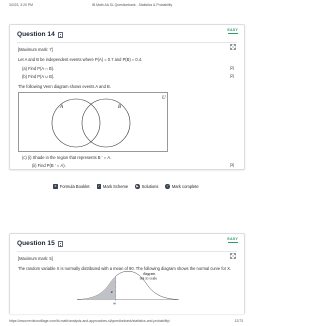 This screenshot has height=326, width=320. I want to click on question-14-header: Question 14, so click(40, 34).